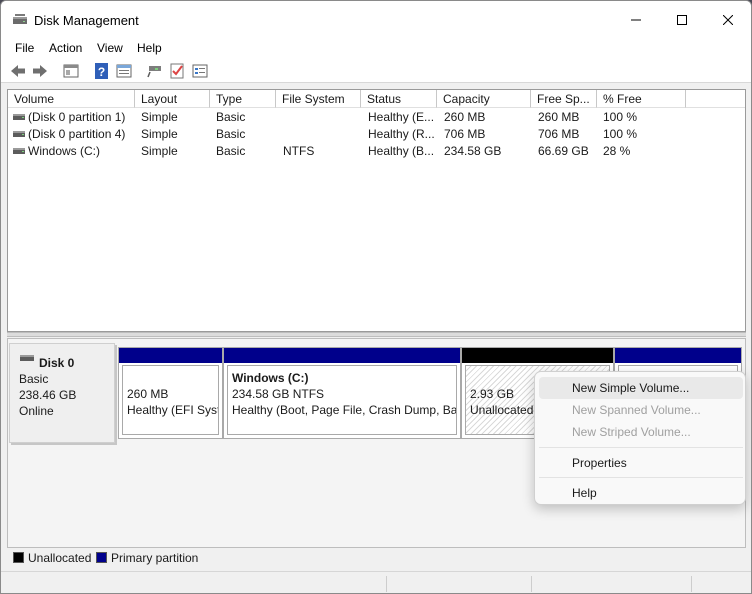 The image size is (752, 594). What do you see at coordinates (599, 463) in the screenshot?
I see `menu-item-label: Properties` at bounding box center [599, 463].